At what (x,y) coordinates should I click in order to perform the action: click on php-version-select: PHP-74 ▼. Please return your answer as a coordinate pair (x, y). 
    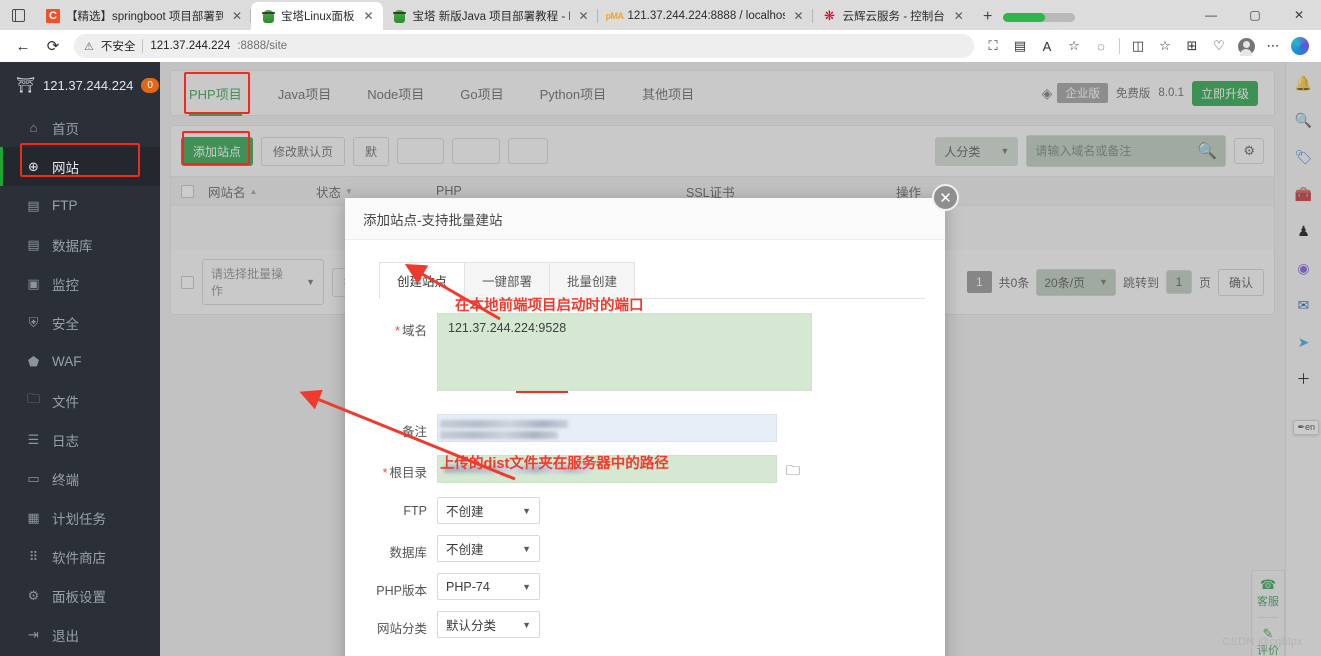
    Looking at the image, I should click on (488, 586).